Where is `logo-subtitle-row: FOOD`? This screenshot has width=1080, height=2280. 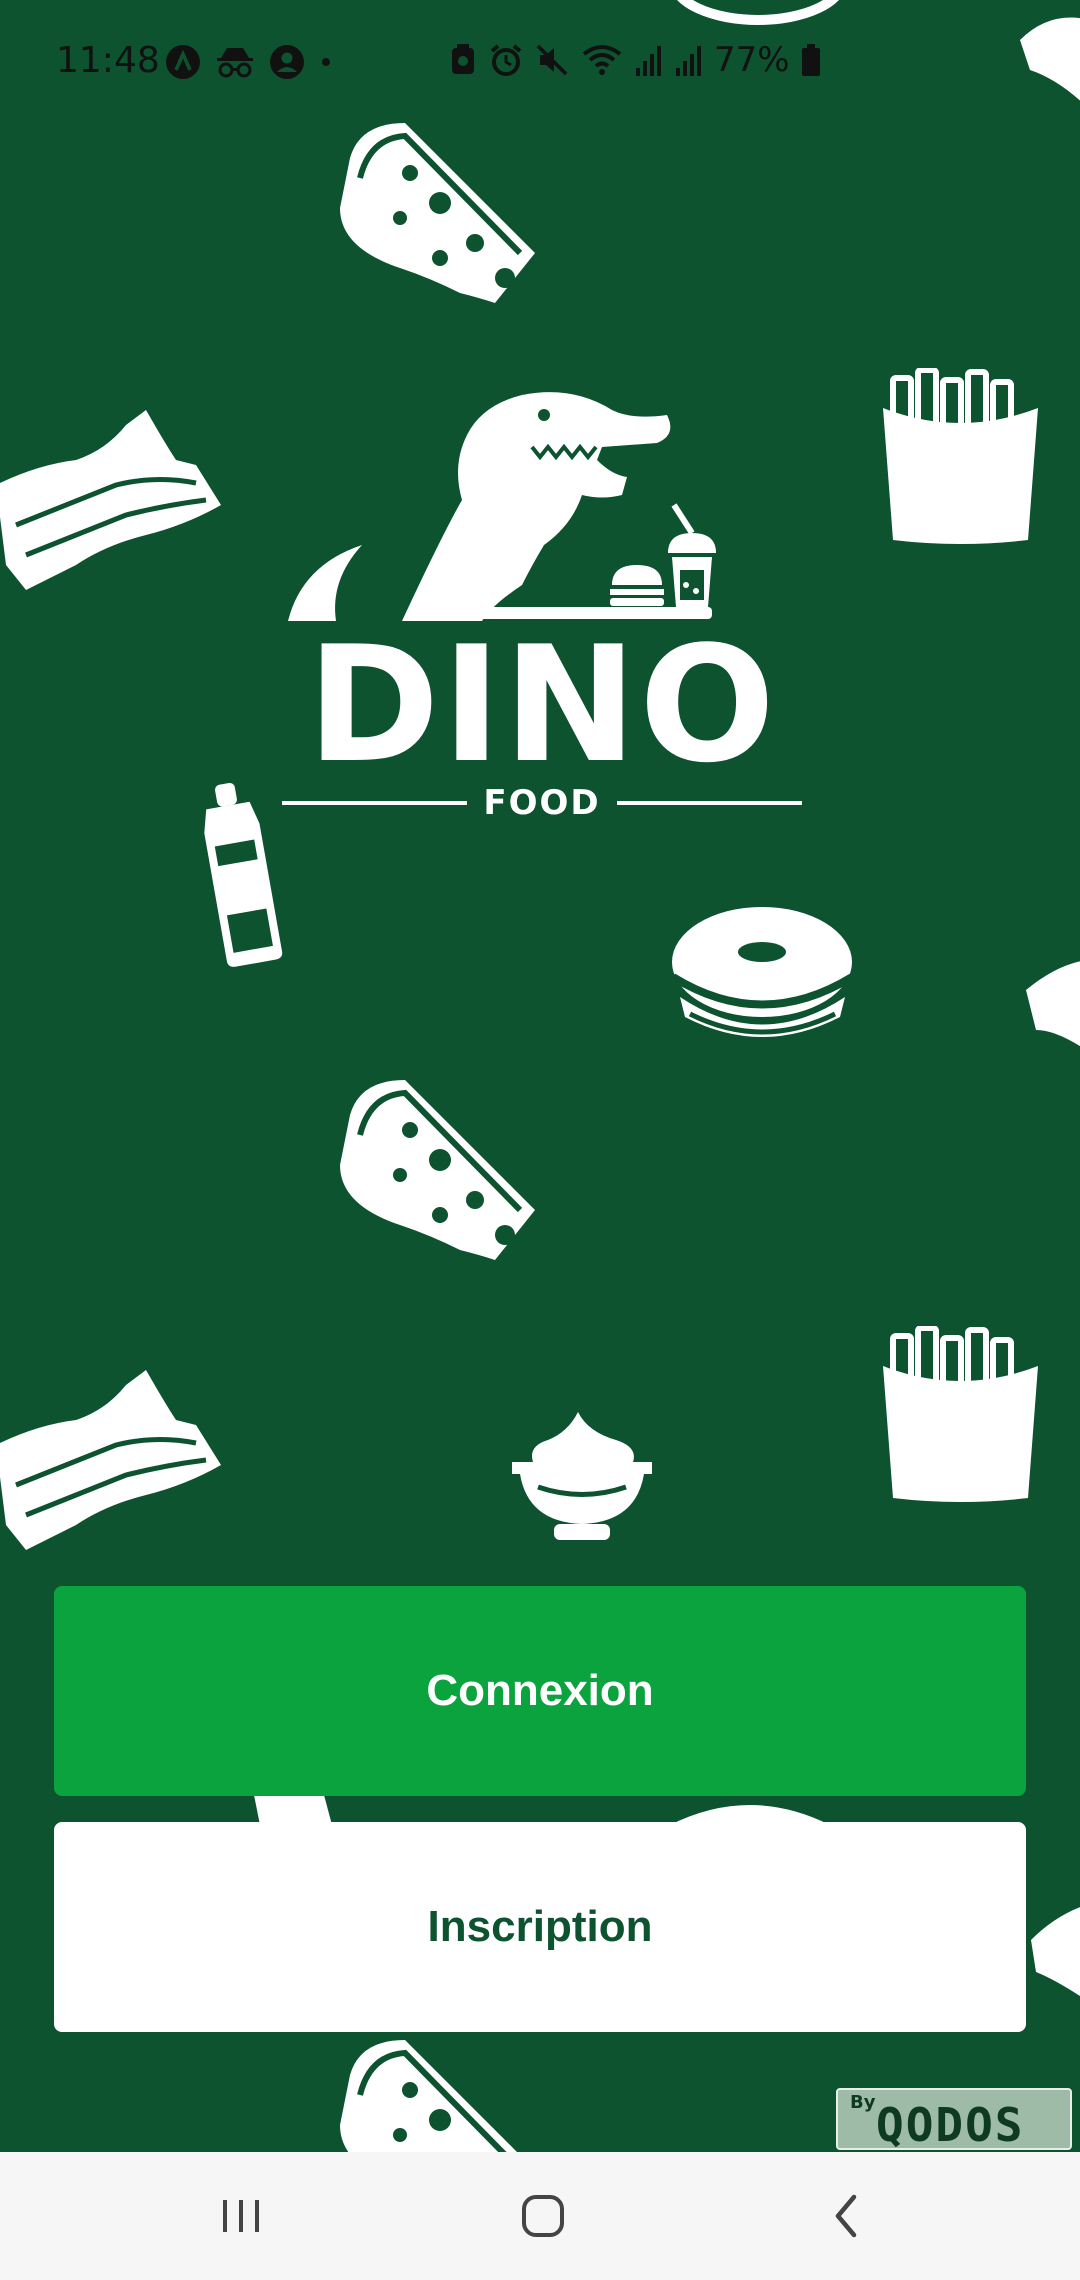
logo-subtitle-row: FOOD is located at coordinates (542, 803).